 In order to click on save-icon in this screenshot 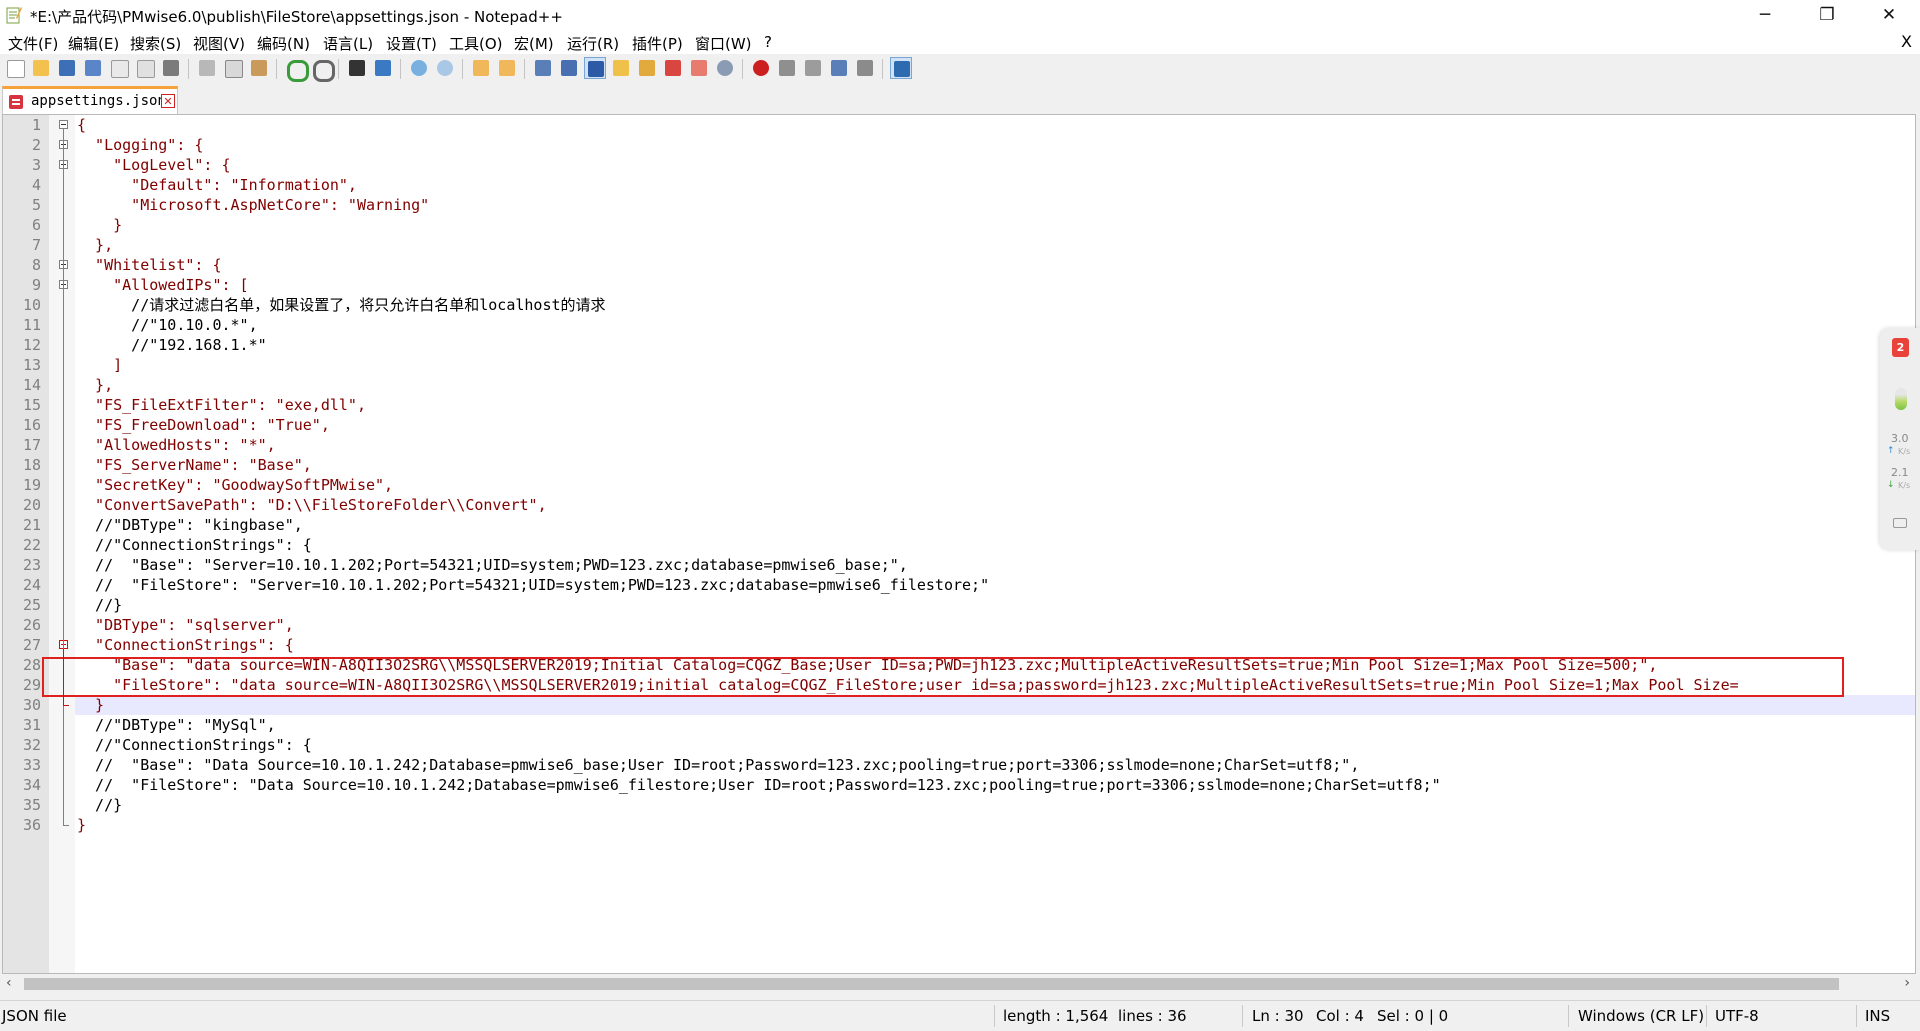, I will do `click(67, 68)`.